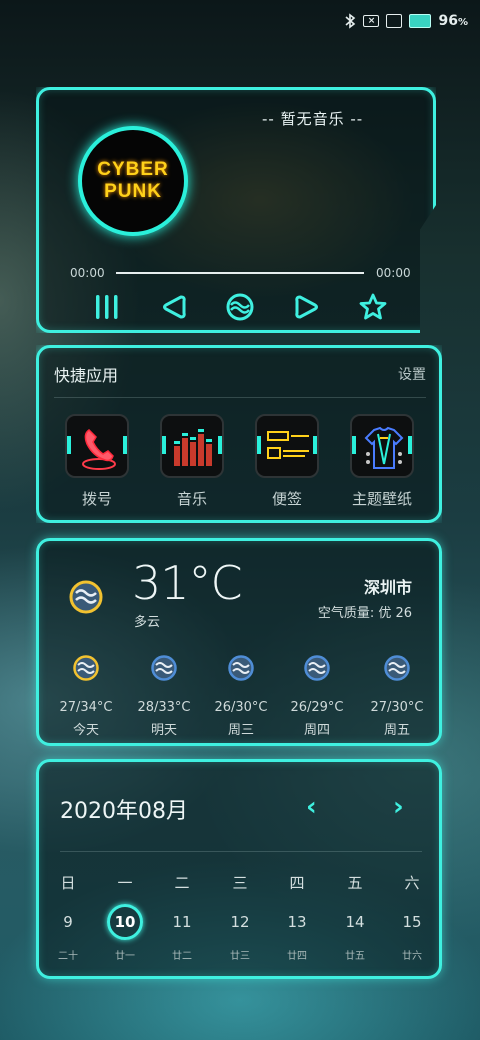 Image resolution: width=480 pixels, height=1040 pixels. Describe the element at coordinates (86, 375) in the screenshot. I see `apps-title: 快捷应用` at that location.